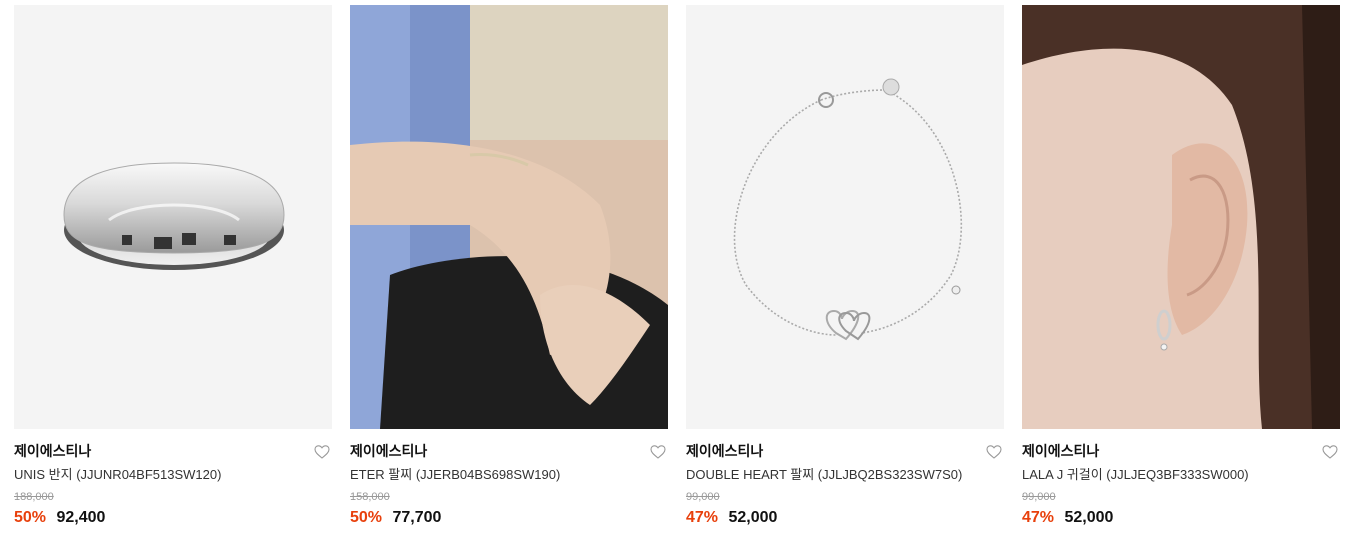 This screenshot has width=1349, height=536. Describe the element at coordinates (34, 497) in the screenshot. I see `original-price: 188,000` at that location.